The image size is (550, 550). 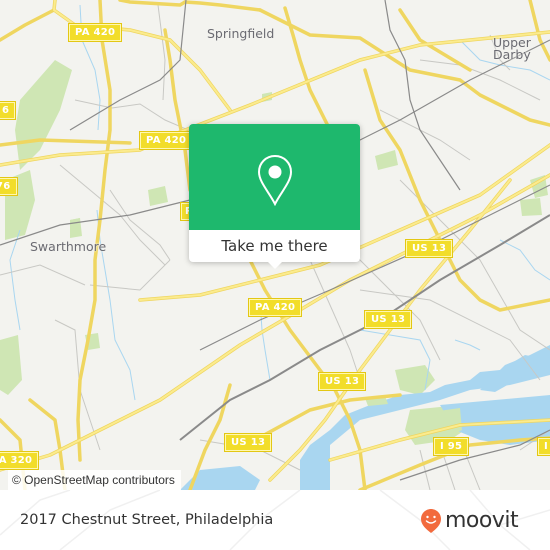 I want to click on rail-line, so click(x=128, y=65).